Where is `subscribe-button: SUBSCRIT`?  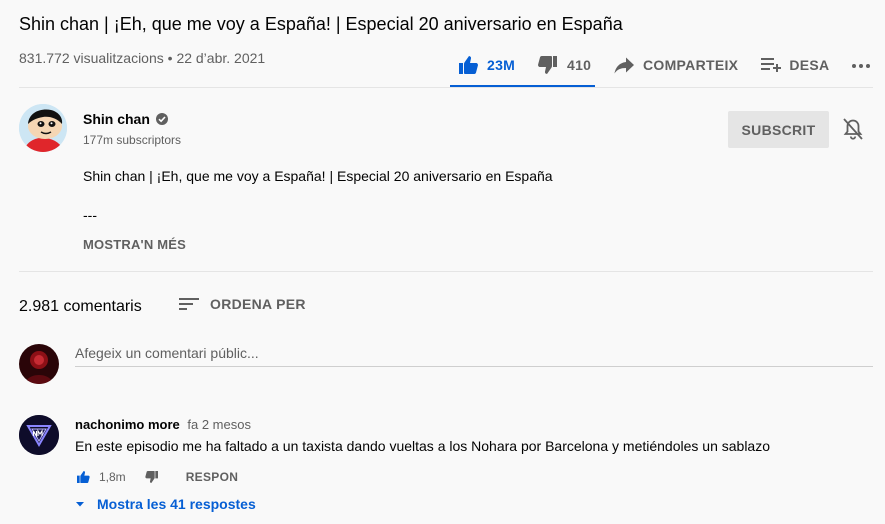
subscribe-button: SUBSCRIT is located at coordinates (778, 129).